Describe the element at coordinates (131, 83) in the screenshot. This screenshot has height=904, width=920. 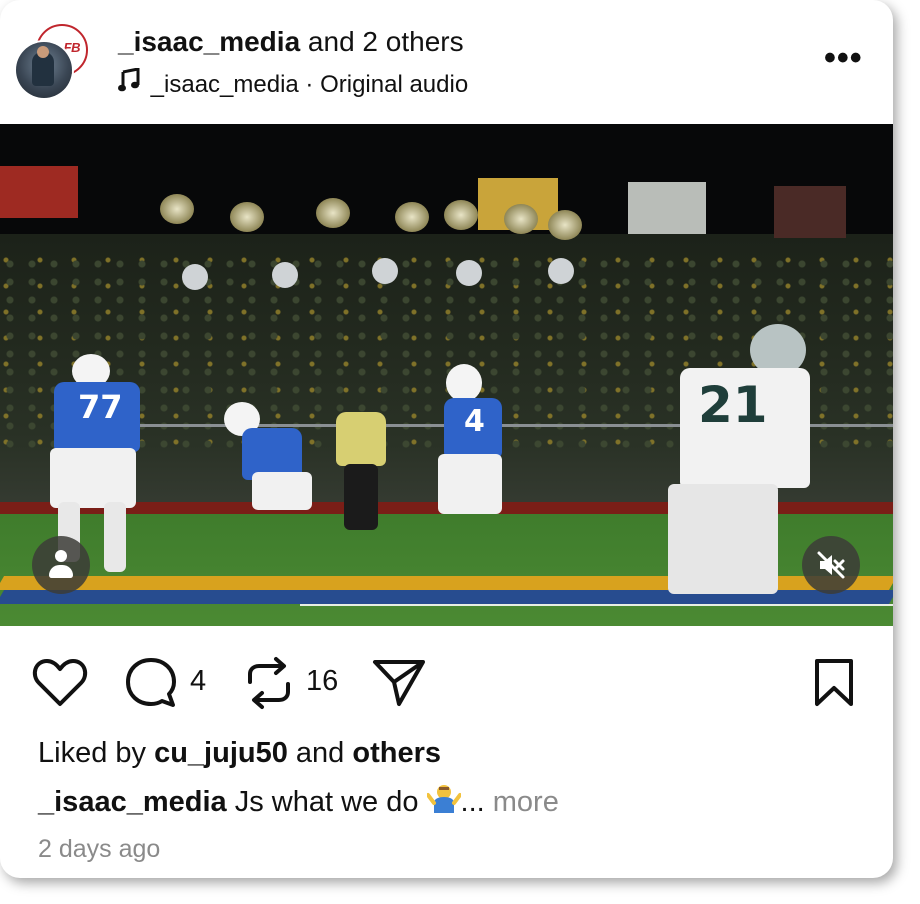
I see `music-note-icon` at that location.